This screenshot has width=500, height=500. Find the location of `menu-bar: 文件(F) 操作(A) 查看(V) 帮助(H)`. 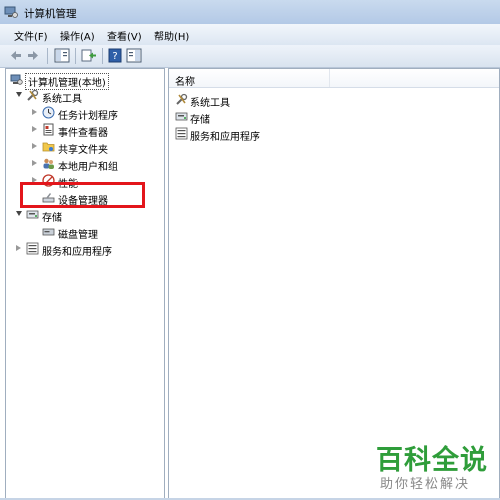

menu-bar: 文件(F) 操作(A) 查看(V) 帮助(H) is located at coordinates (250, 35).